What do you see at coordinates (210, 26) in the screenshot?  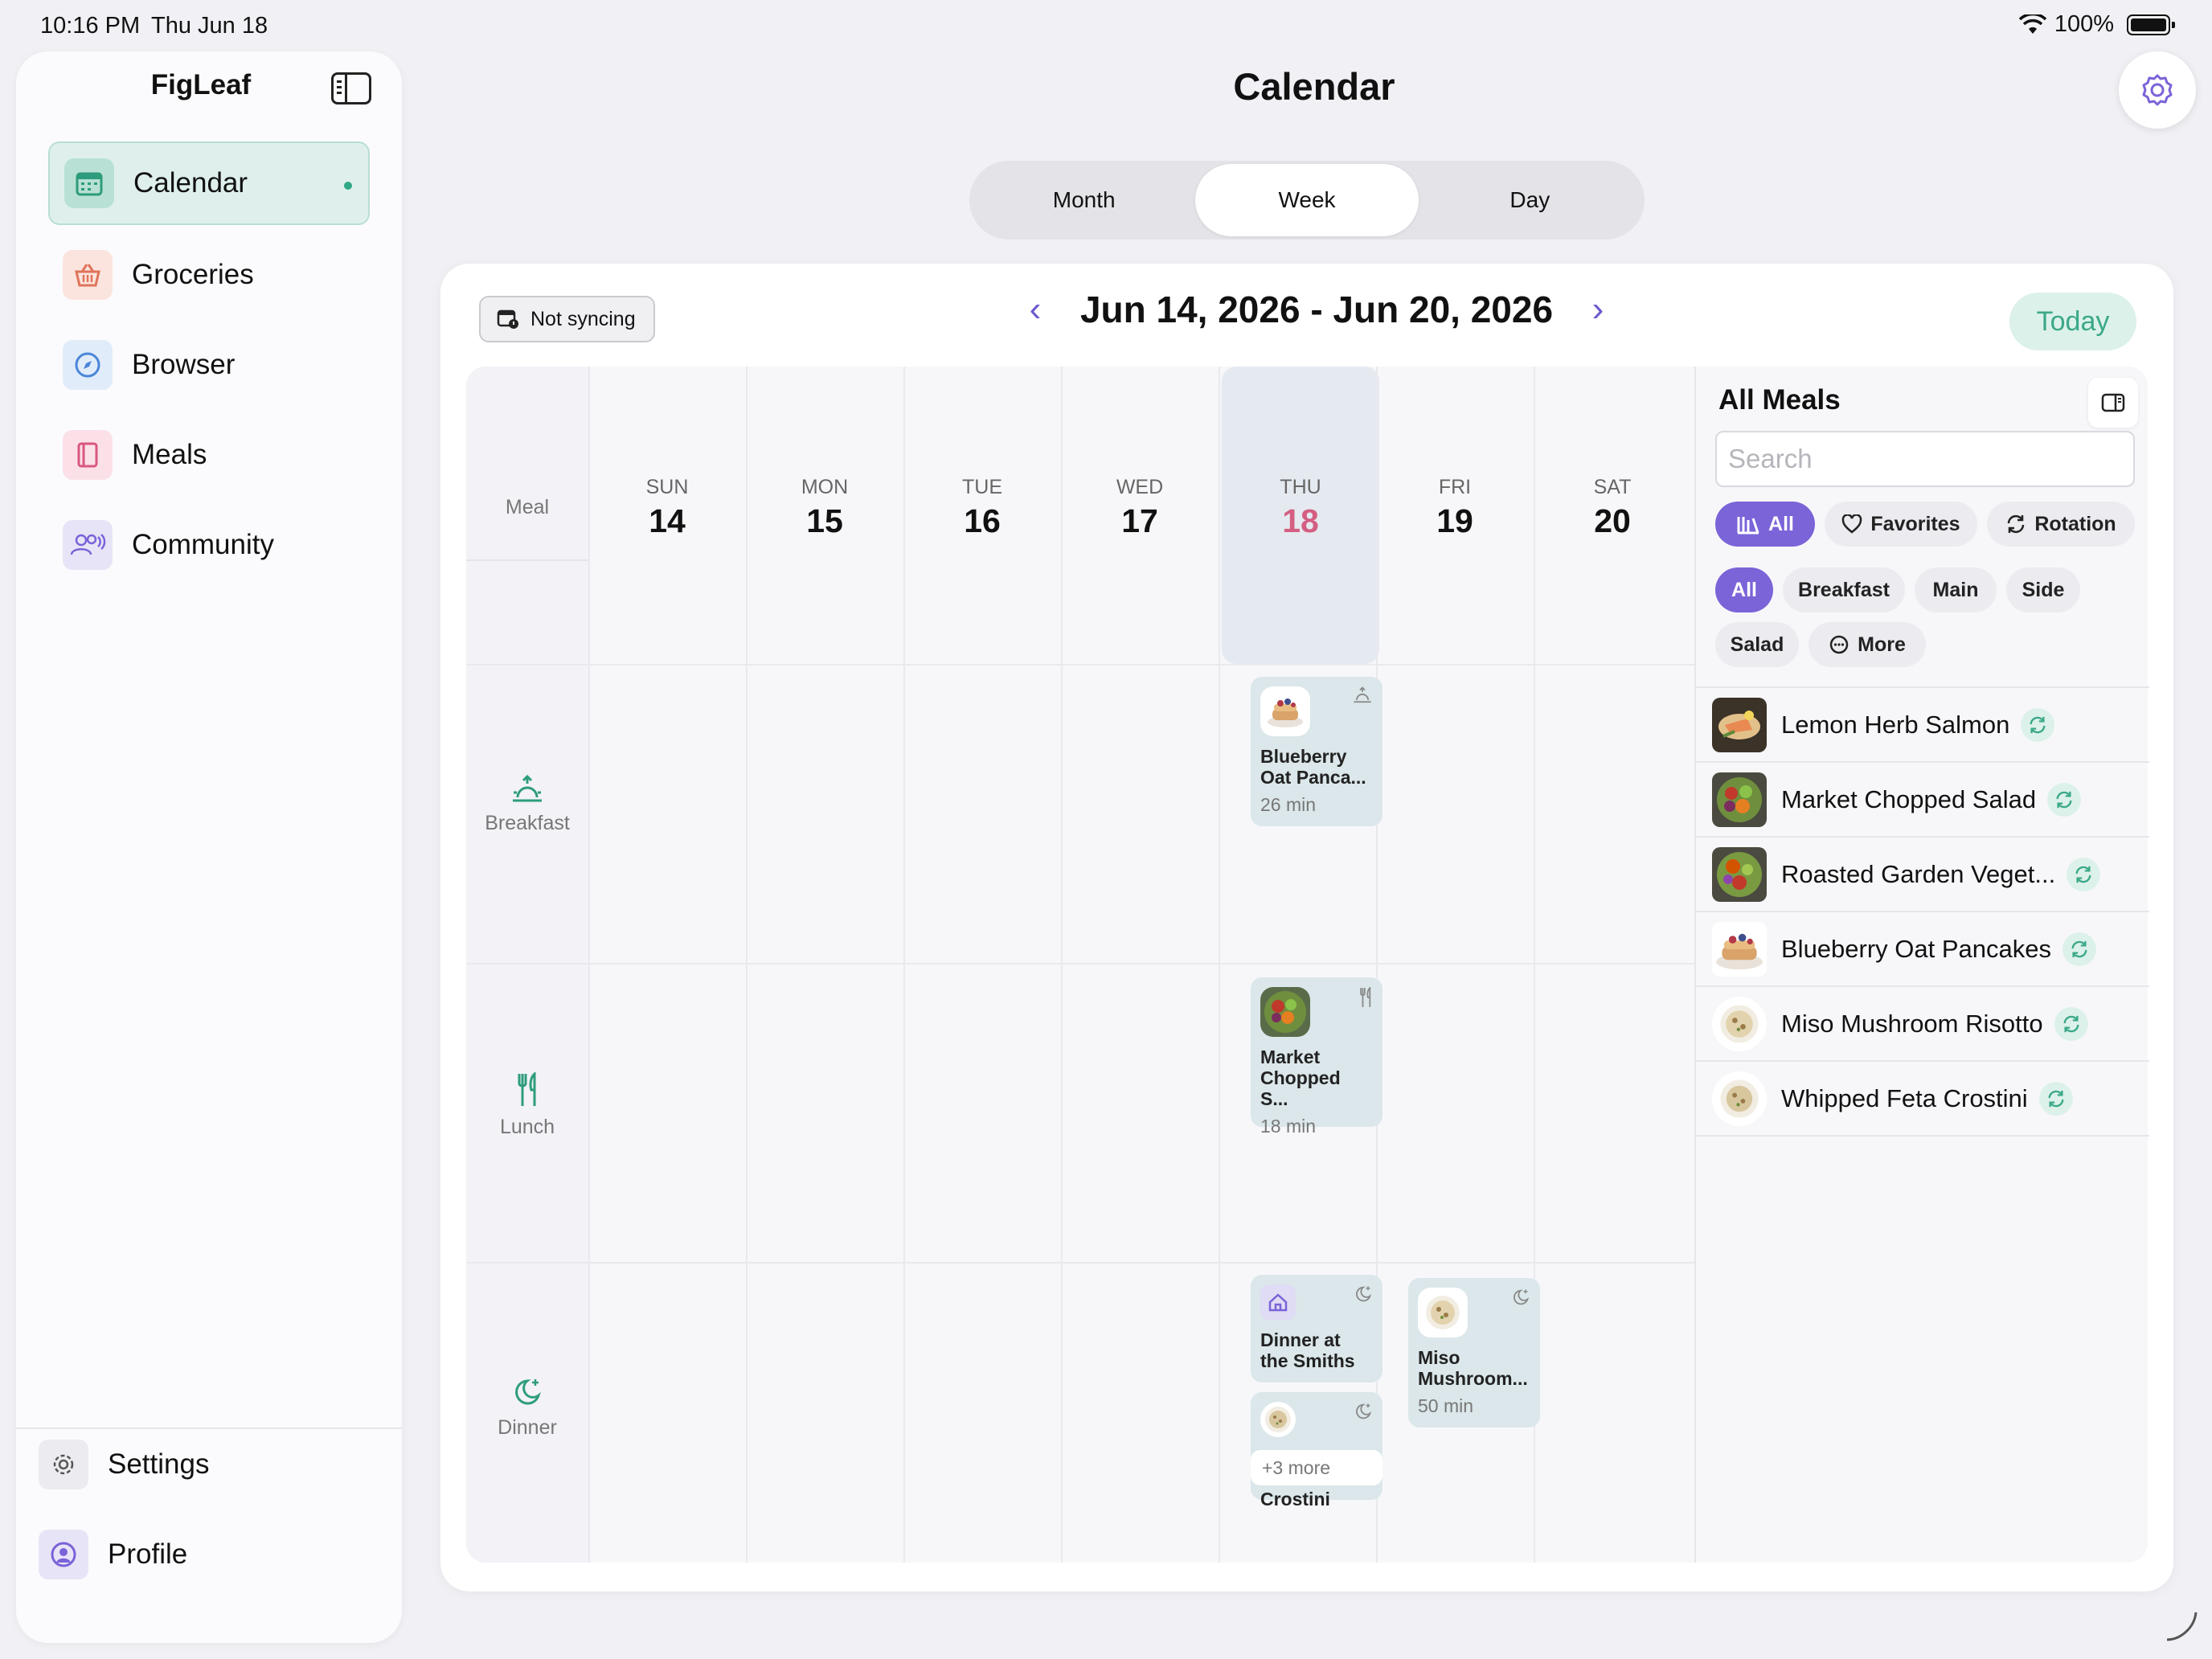 I see `status-date: Thu Jun 18` at bounding box center [210, 26].